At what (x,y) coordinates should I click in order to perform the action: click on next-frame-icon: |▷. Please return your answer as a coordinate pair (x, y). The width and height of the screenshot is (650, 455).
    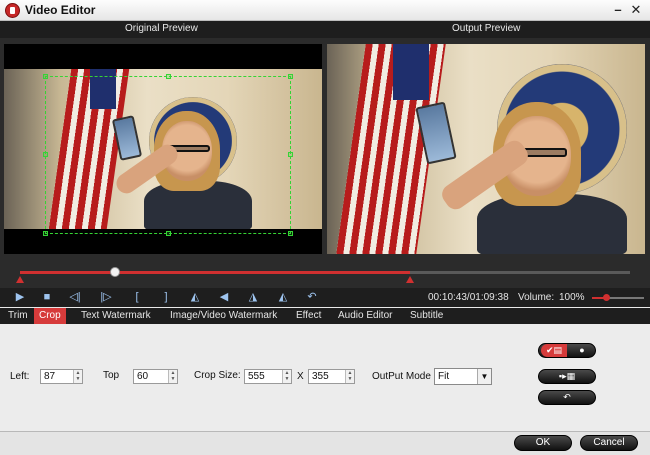
    Looking at the image, I should click on (106, 297).